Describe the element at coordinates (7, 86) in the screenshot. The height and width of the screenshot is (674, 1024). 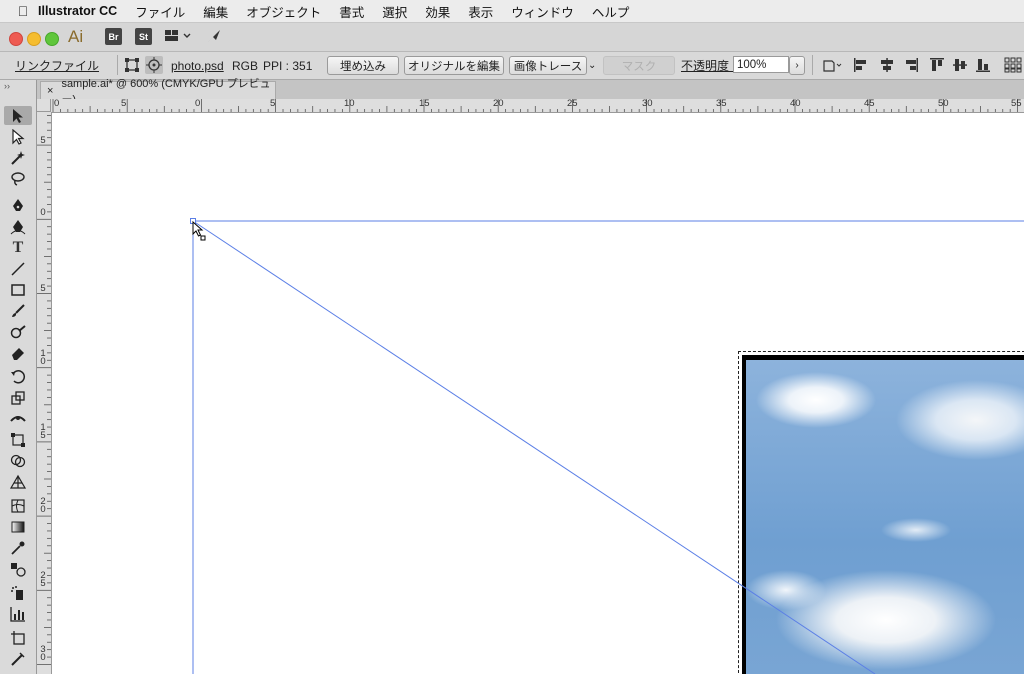
I see `collapse-panel-icon: ››` at that location.